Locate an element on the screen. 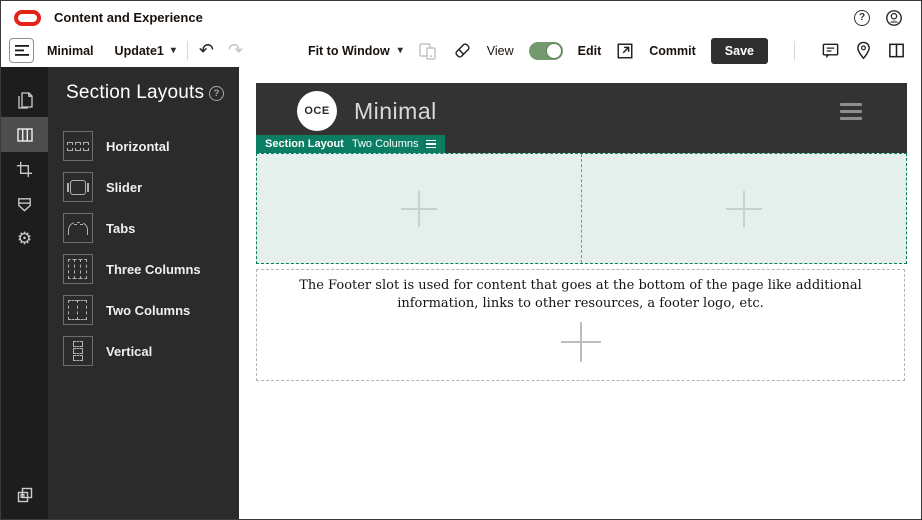  tag-type-label: Section Layout is located at coordinates (304, 144).